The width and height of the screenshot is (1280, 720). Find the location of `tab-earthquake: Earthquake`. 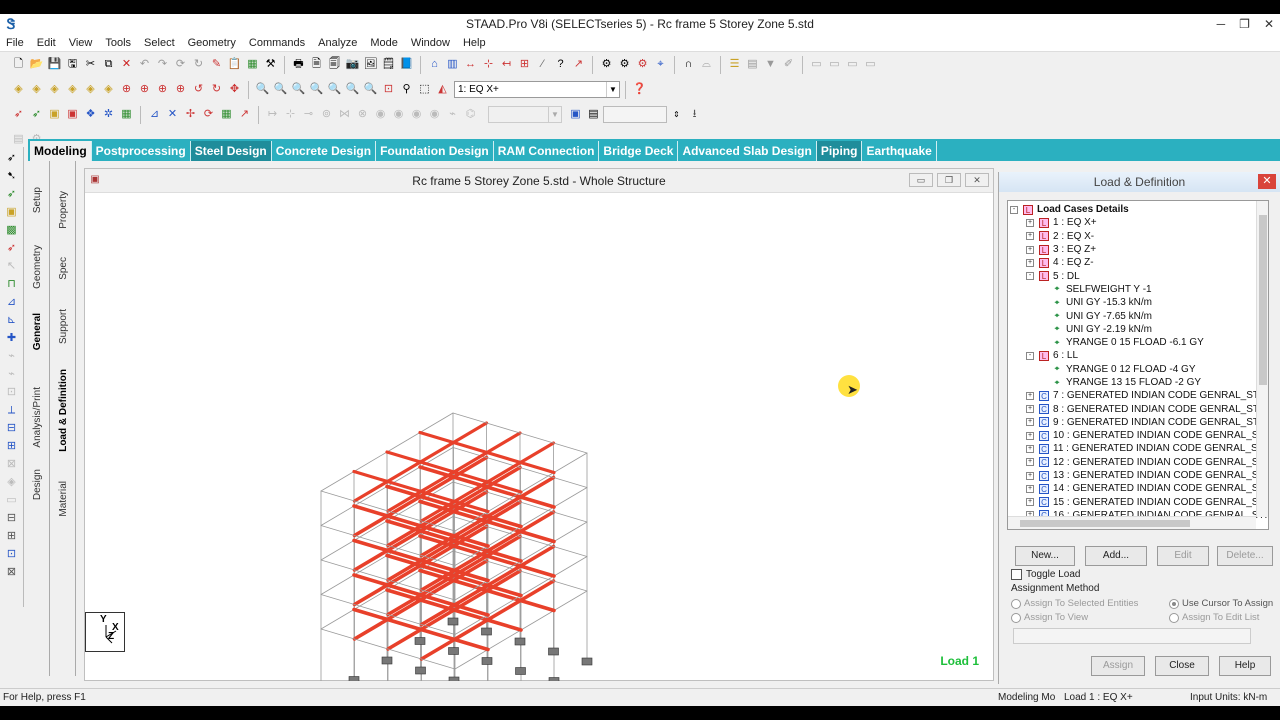

tab-earthquake: Earthquake is located at coordinates (899, 151).